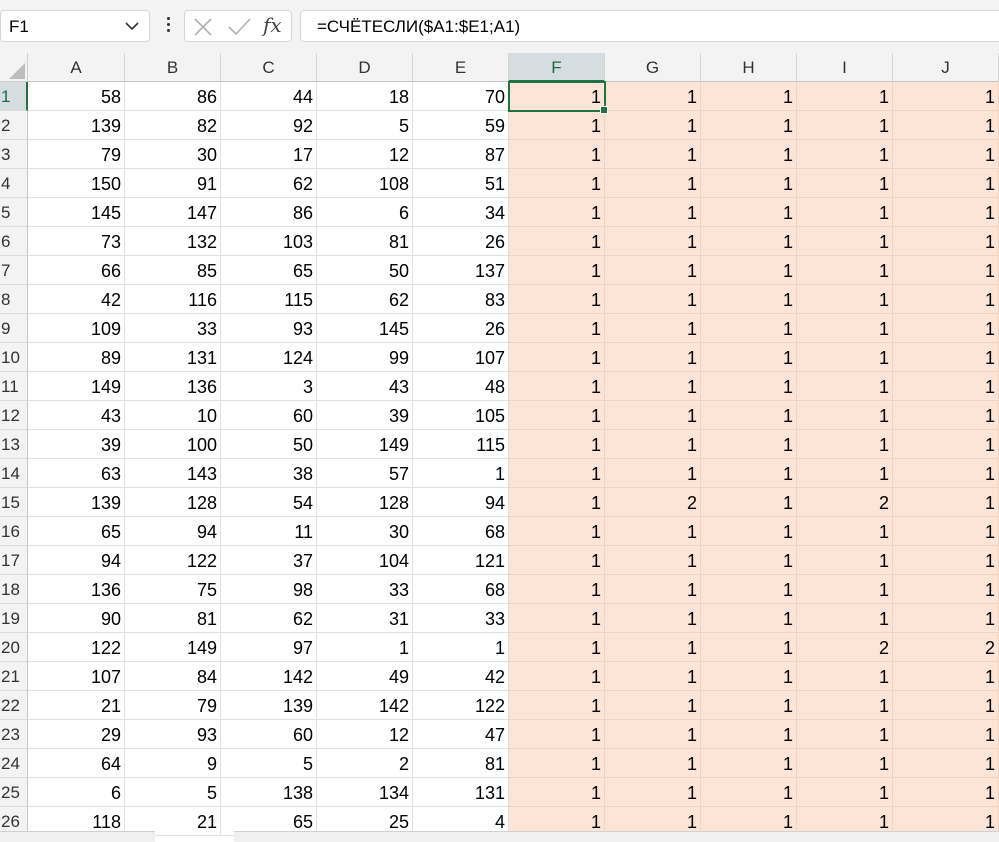 This screenshot has height=842, width=999. I want to click on cell-g3: 1, so click(653, 154).